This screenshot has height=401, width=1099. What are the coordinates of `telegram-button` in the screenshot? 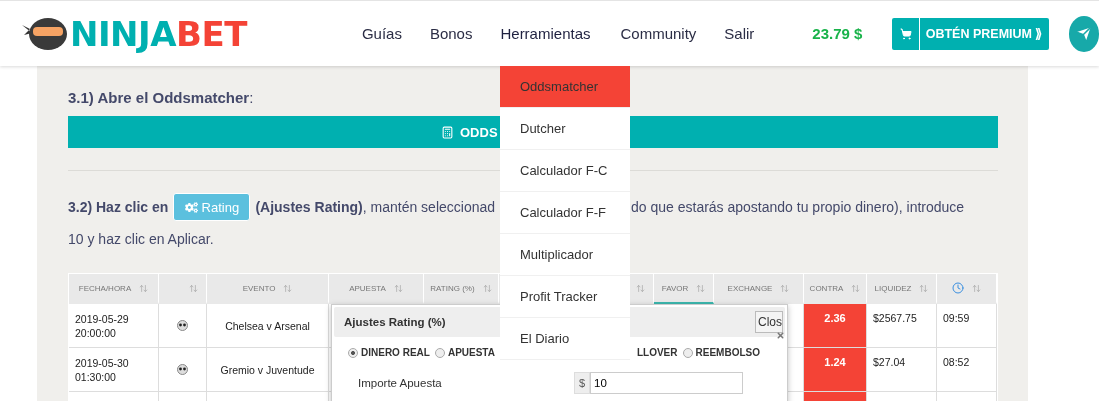 It's located at (1083, 33).